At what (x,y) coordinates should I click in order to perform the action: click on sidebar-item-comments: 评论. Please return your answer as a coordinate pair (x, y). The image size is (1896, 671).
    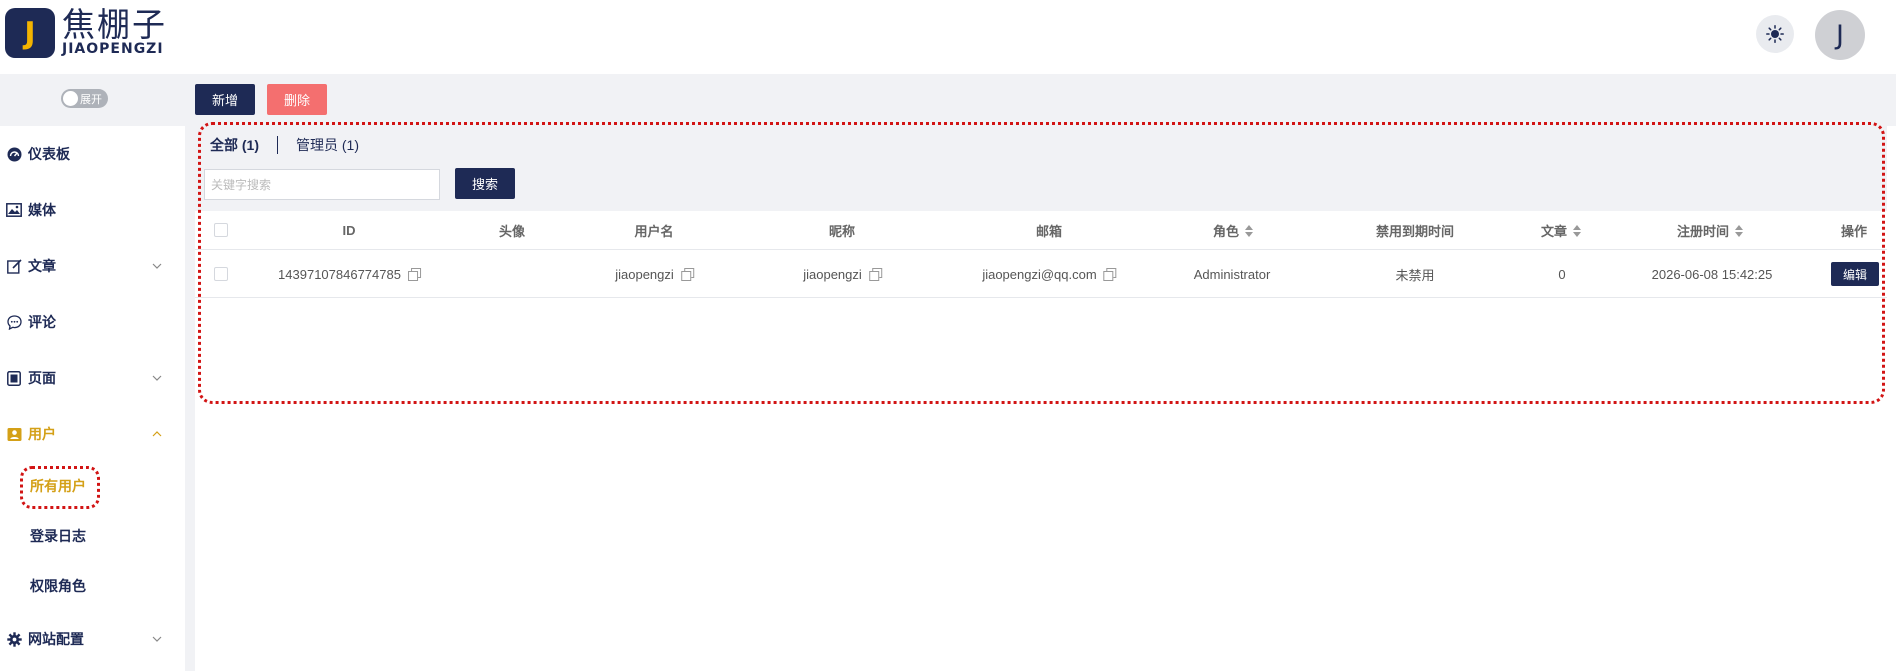
    Looking at the image, I should click on (92, 322).